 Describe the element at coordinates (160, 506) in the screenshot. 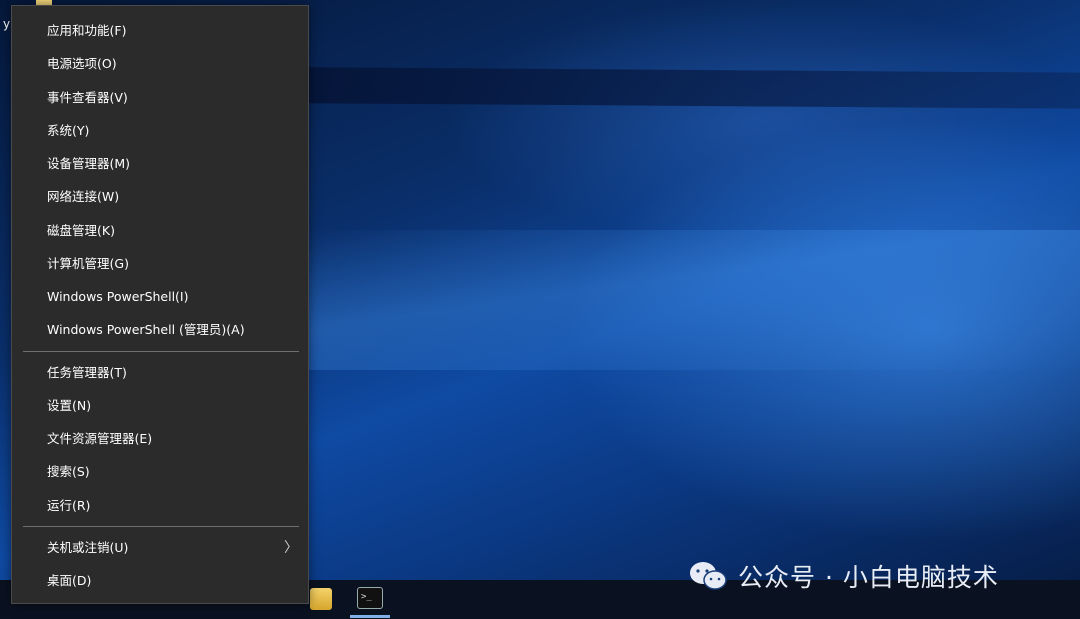

I see `menu-item-run: 运行(R)` at that location.